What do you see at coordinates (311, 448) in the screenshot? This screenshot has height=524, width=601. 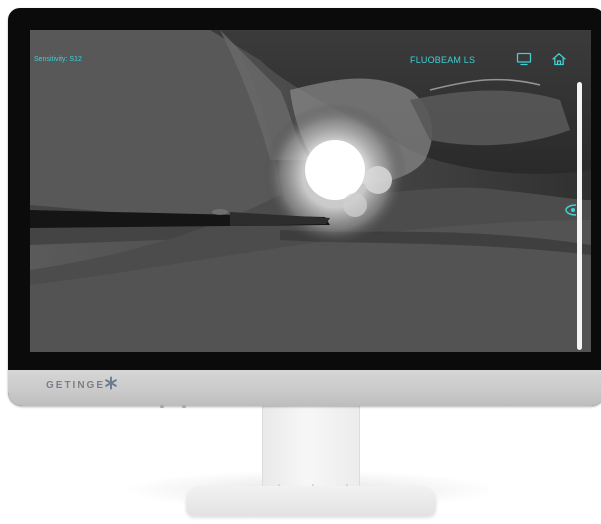 I see `monitor-stand-neck` at bounding box center [311, 448].